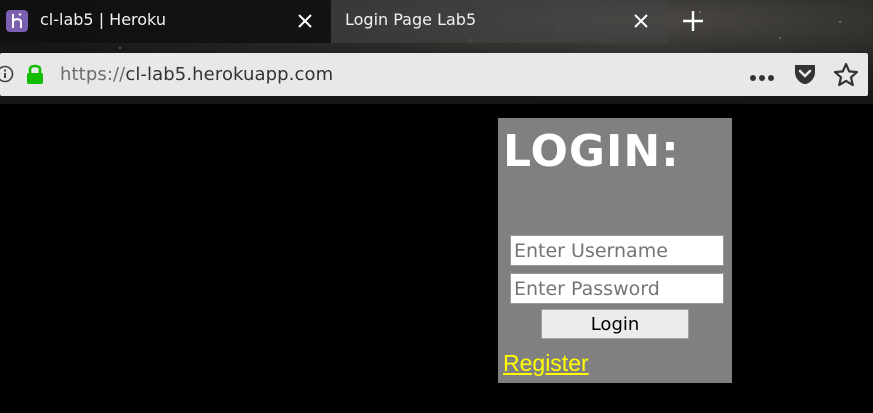 The height and width of the screenshot is (413, 873). I want to click on username-field, so click(617, 250).